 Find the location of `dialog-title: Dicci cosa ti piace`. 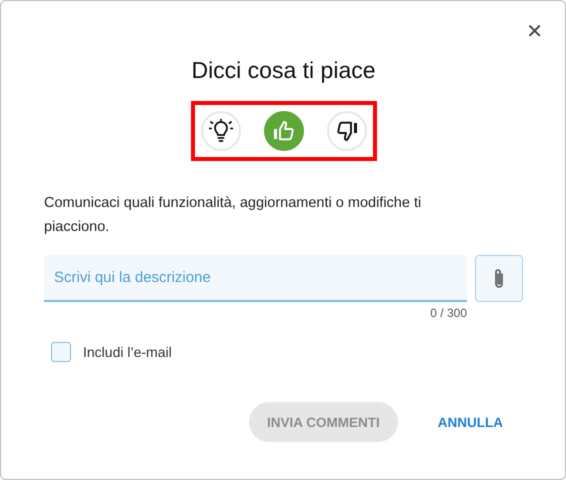

dialog-title: Dicci cosa ti piace is located at coordinates (283, 70).